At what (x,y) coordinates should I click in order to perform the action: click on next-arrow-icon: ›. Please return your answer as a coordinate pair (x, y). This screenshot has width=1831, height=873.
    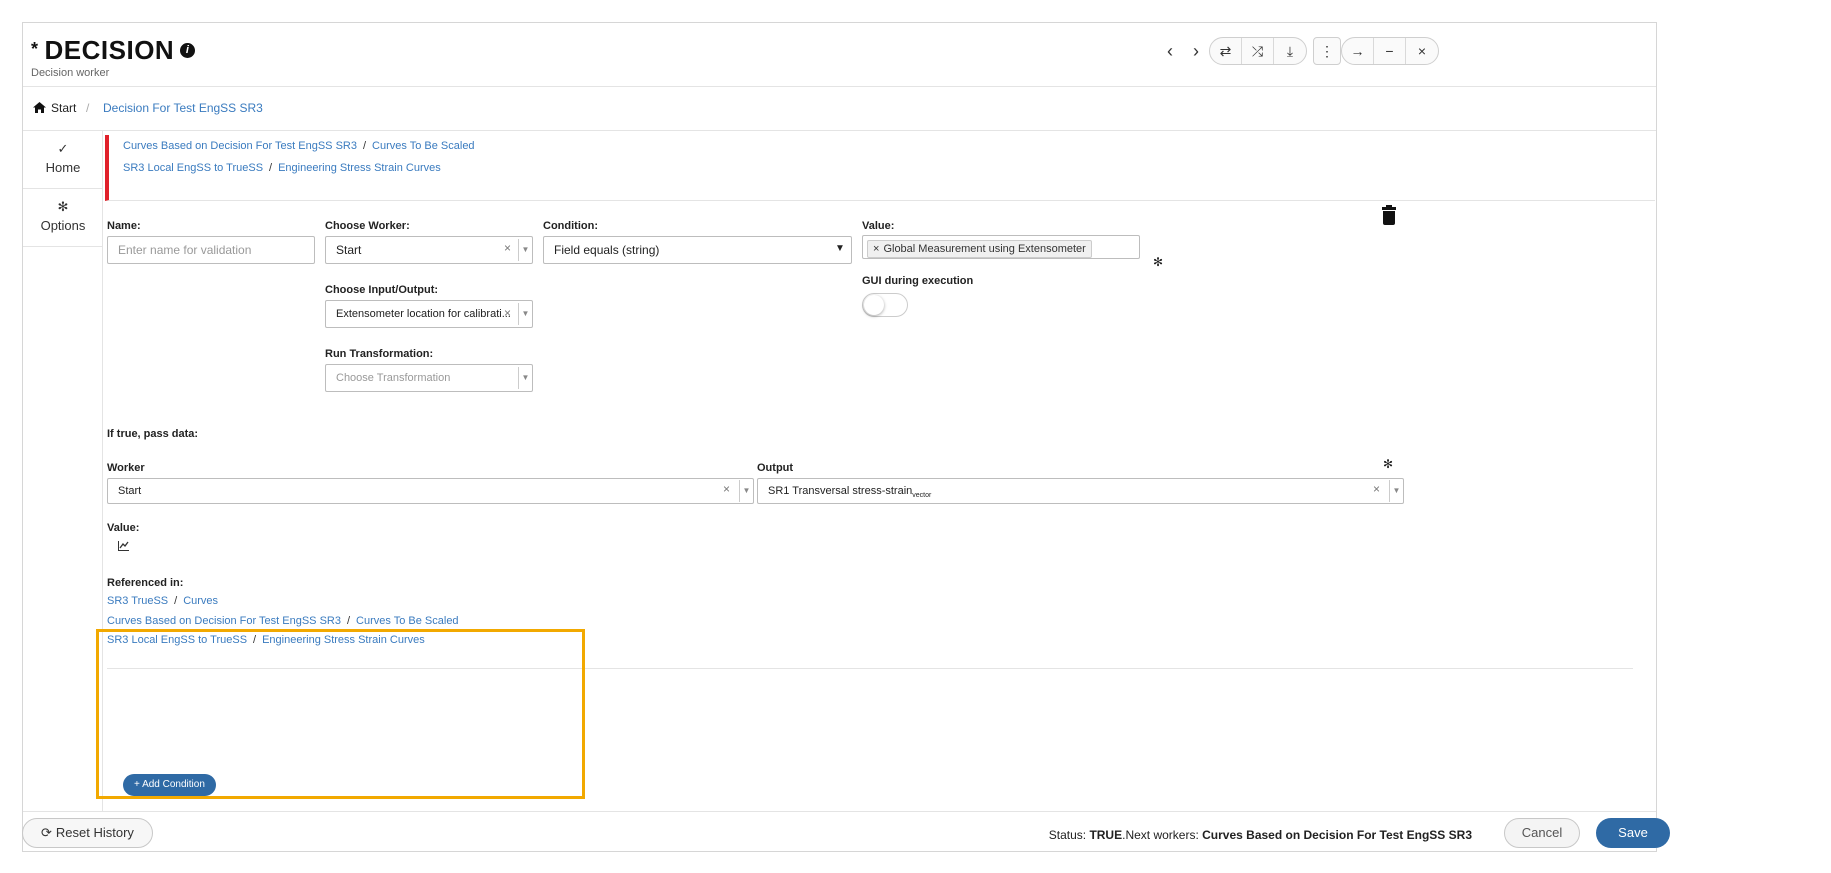
    Looking at the image, I should click on (1196, 51).